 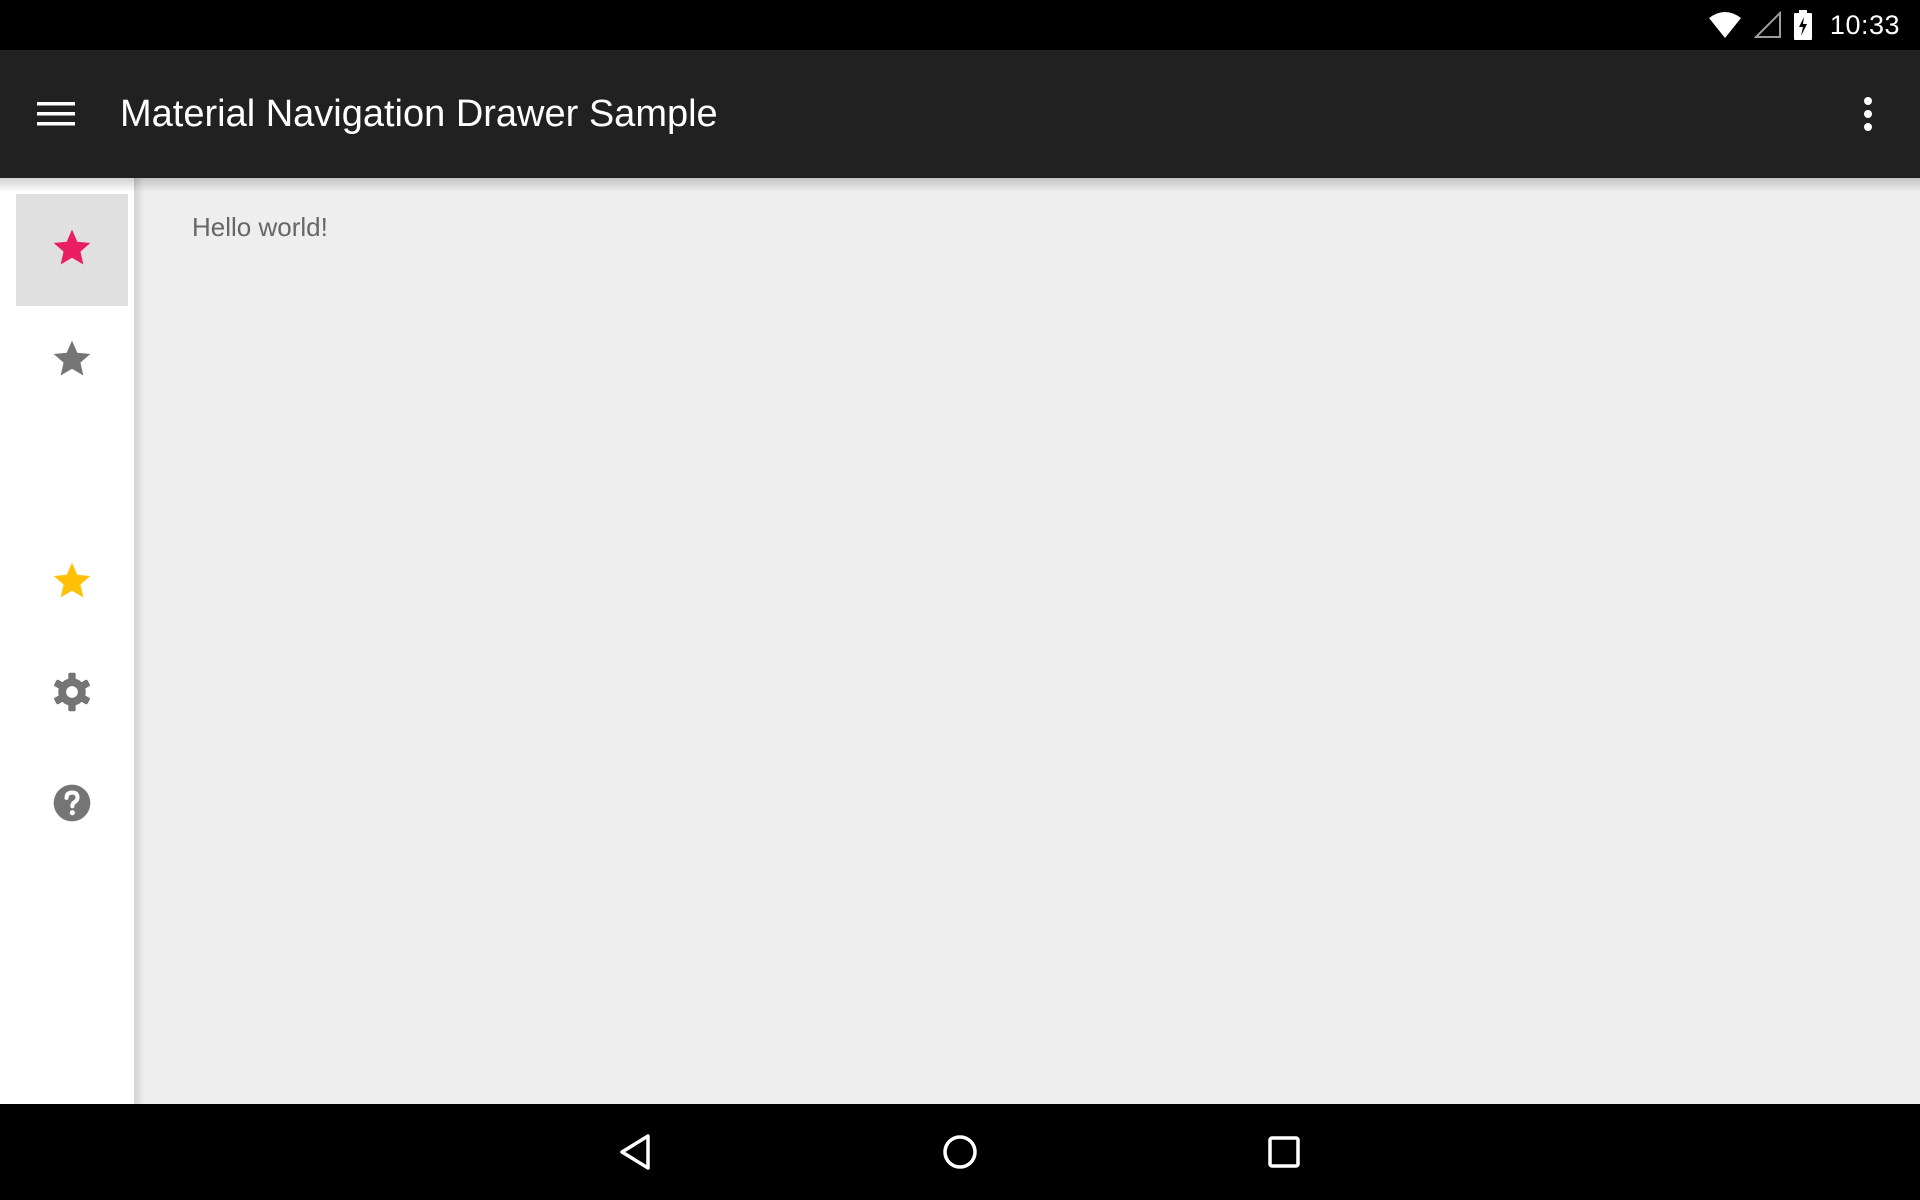 I want to click on app-title: Material Navigation Drawer Sample, so click(x=419, y=114).